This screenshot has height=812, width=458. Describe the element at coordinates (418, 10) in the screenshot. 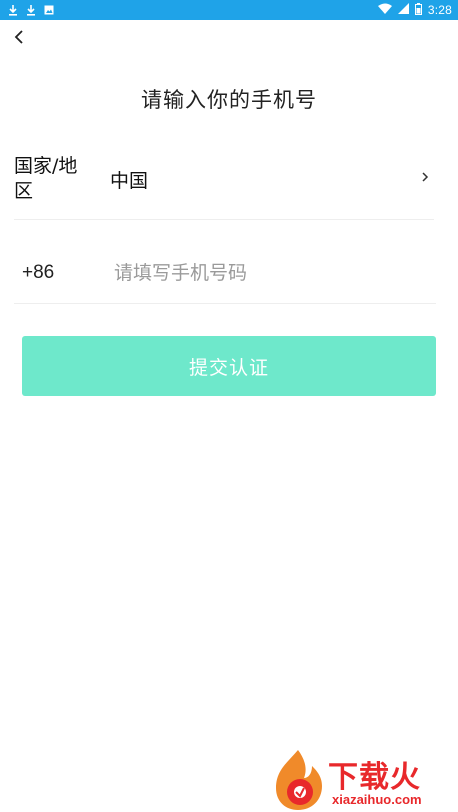

I see `battery-icon` at that location.